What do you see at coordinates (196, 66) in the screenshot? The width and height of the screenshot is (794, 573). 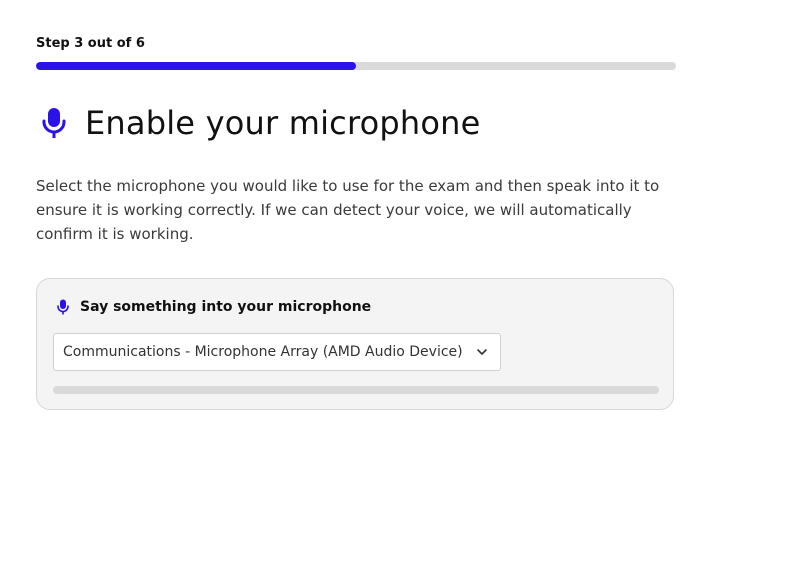 I see `step-progress-fill` at bounding box center [196, 66].